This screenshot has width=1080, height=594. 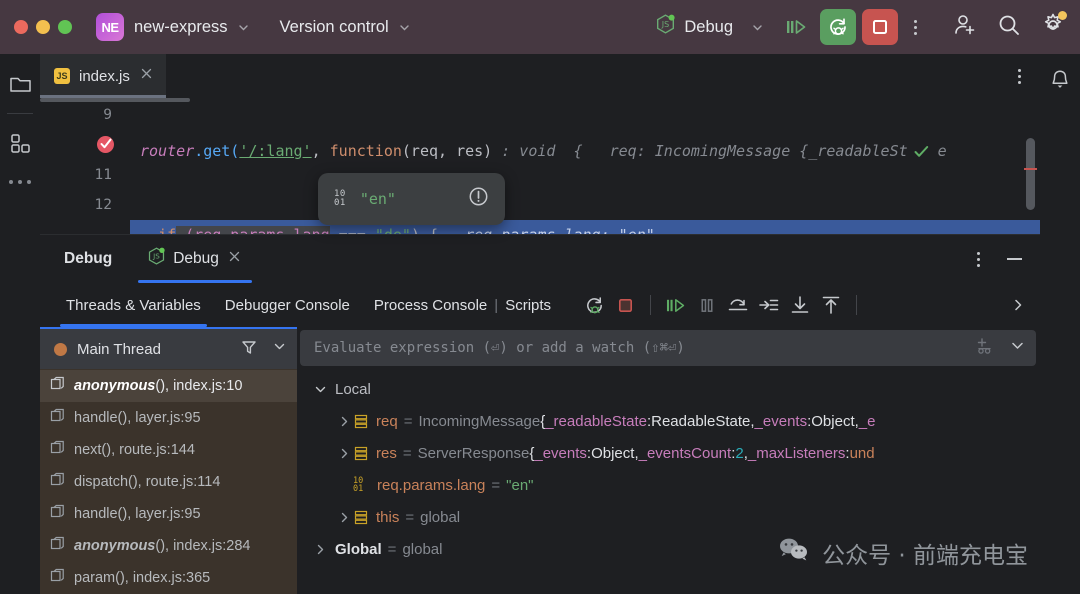 What do you see at coordinates (408, 421) in the screenshot?
I see `equals-sign: =` at bounding box center [408, 421].